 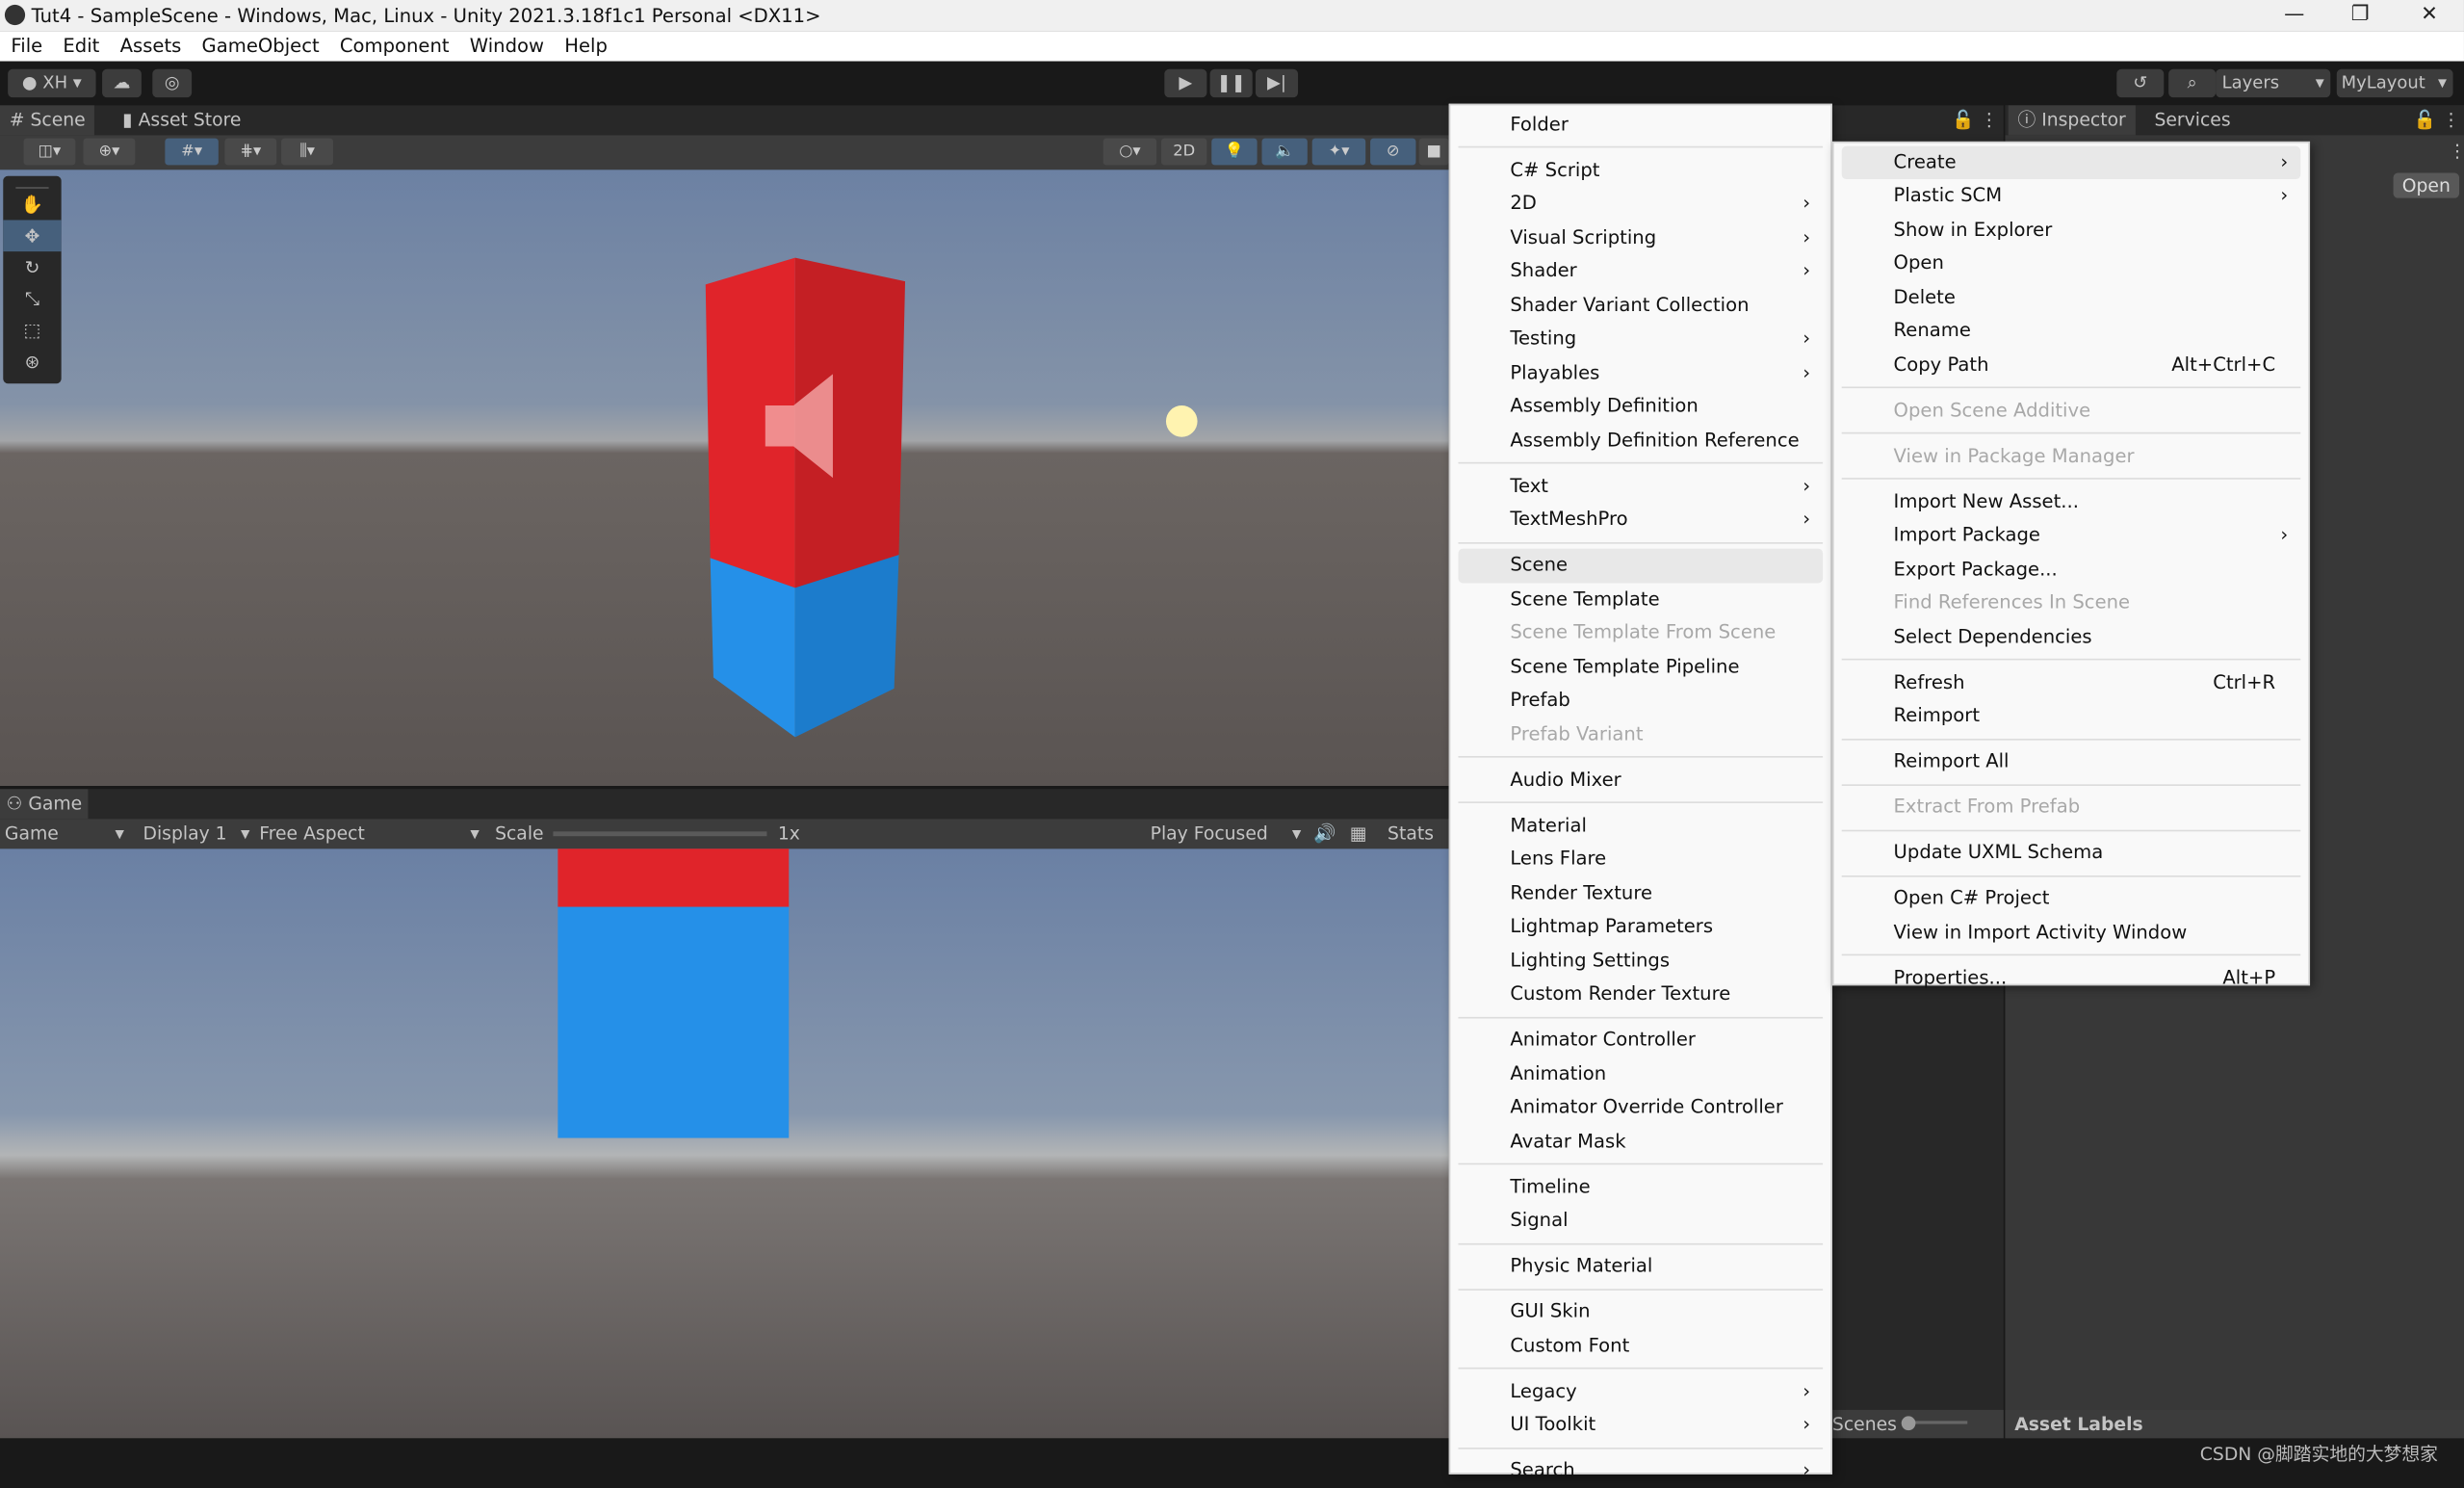 I want to click on open-button: Open, so click(x=2426, y=185).